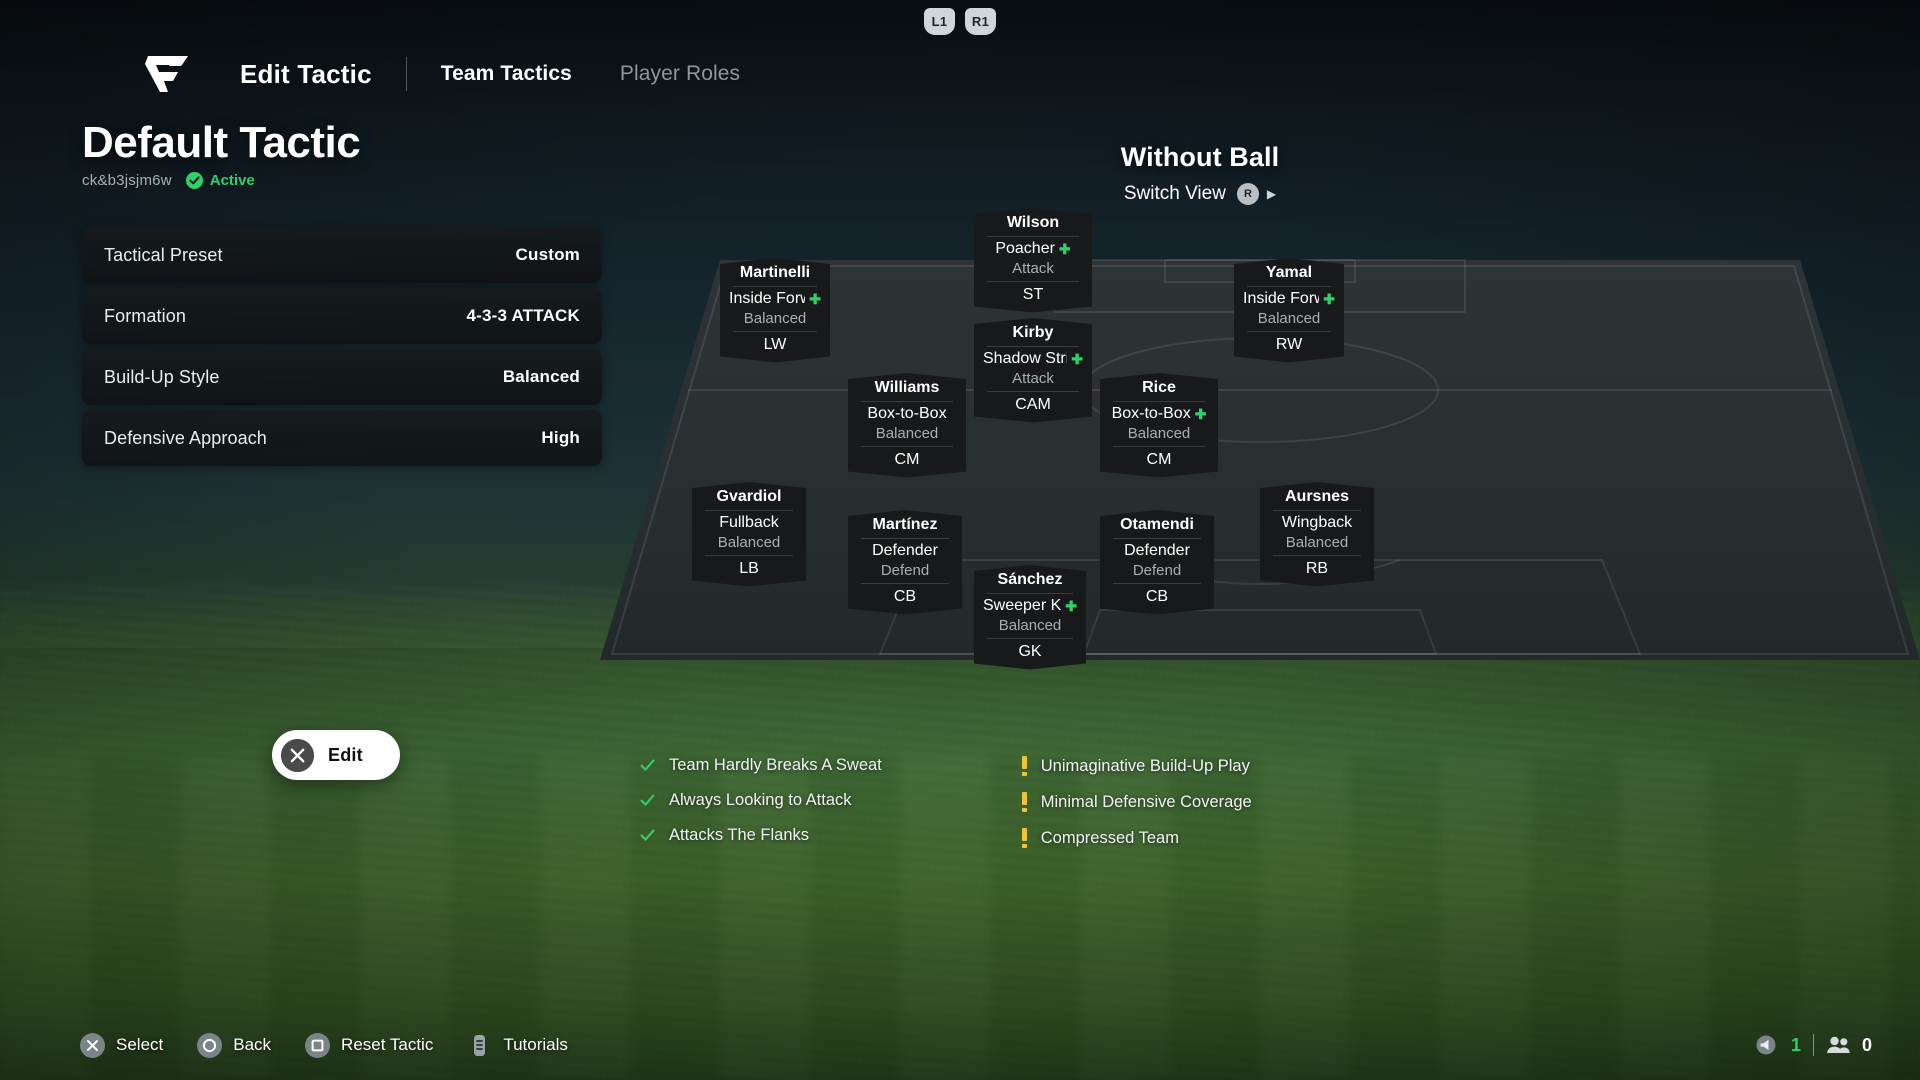 This screenshot has height=1080, width=1920. I want to click on player-role: Poacher ✚, so click(1033, 248).